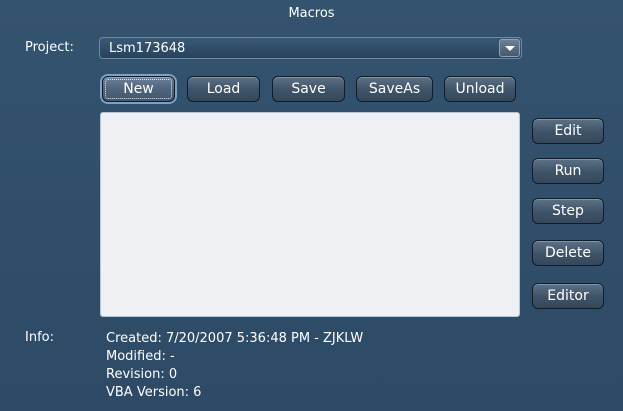 Image resolution: width=623 pixels, height=411 pixels. Describe the element at coordinates (568, 131) in the screenshot. I see `edit-button: Edit` at that location.